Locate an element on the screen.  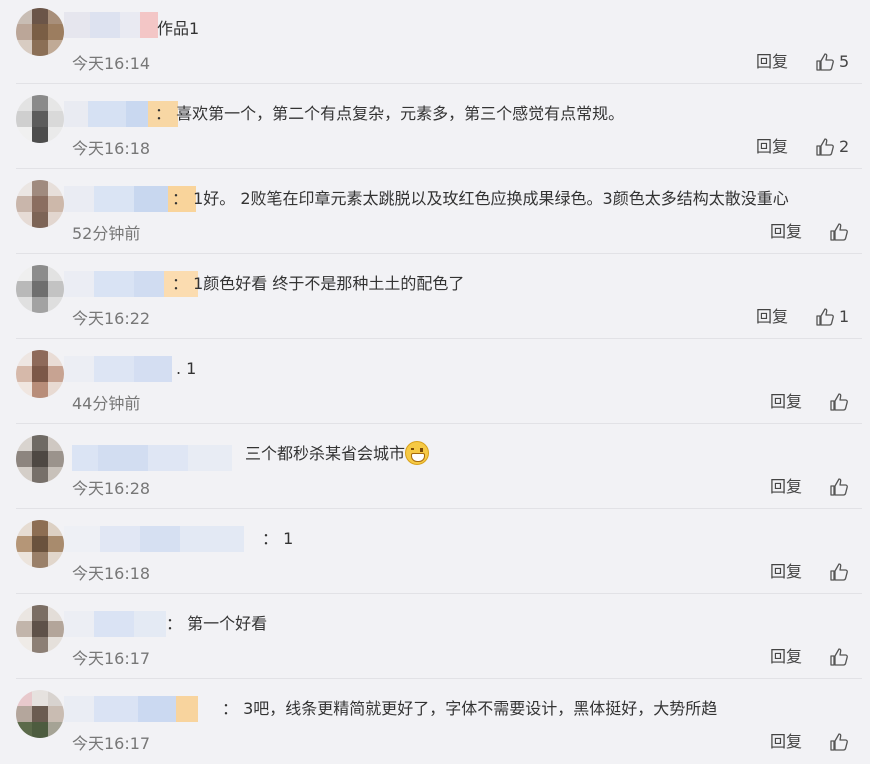
comment-item: 作品1 今天16:14 回复 5 is located at coordinates (435, 42).